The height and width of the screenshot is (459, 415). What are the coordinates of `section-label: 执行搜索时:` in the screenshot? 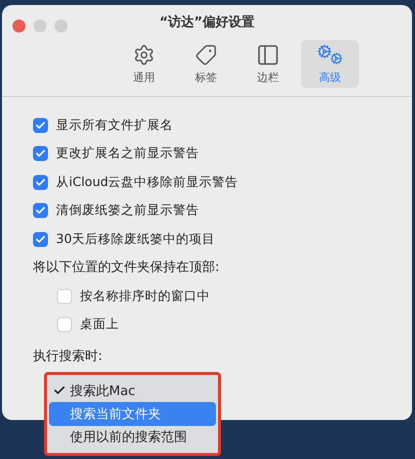 It's located at (67, 356).